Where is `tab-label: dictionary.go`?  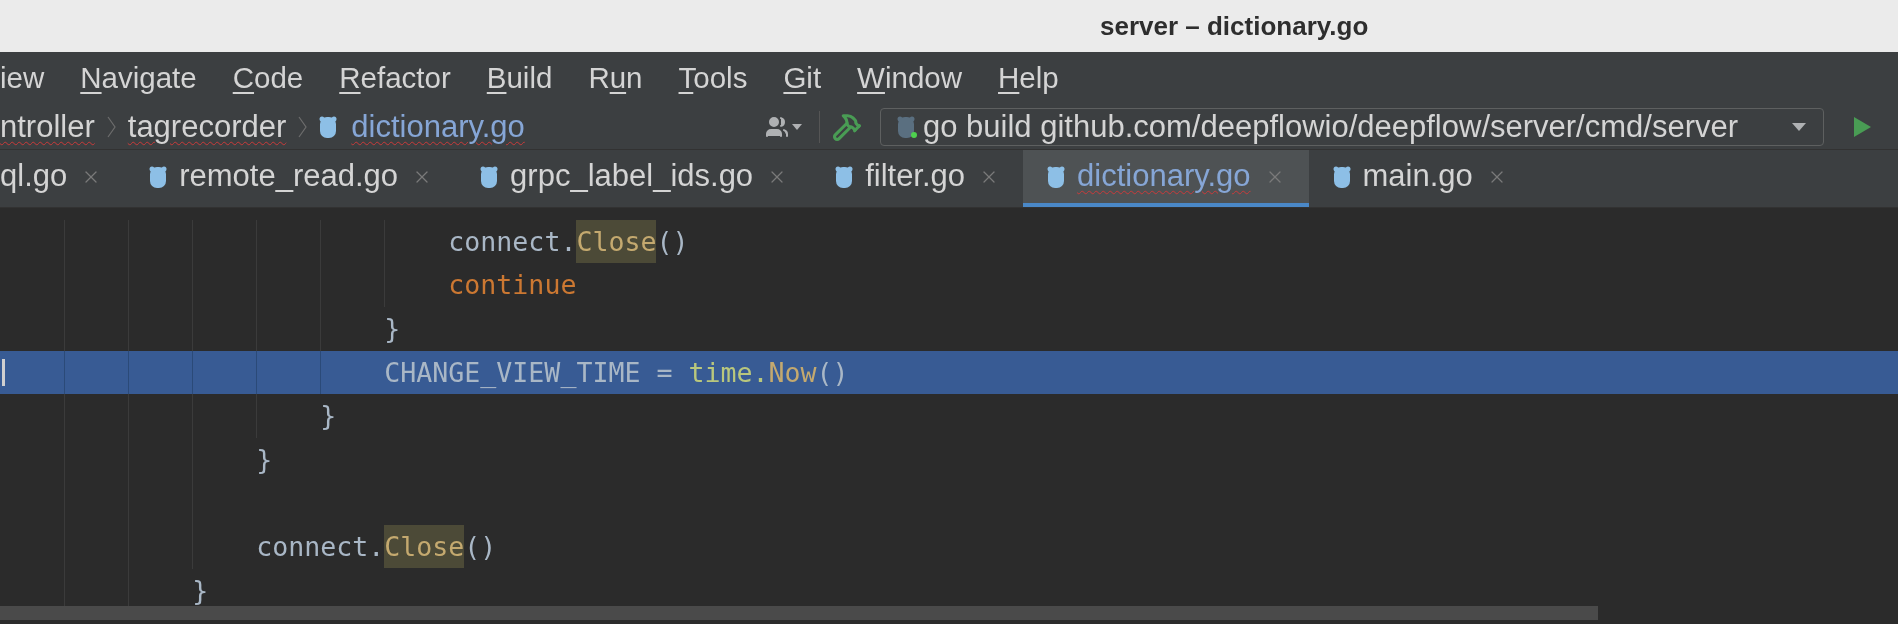
tab-label: dictionary.go is located at coordinates (1164, 176).